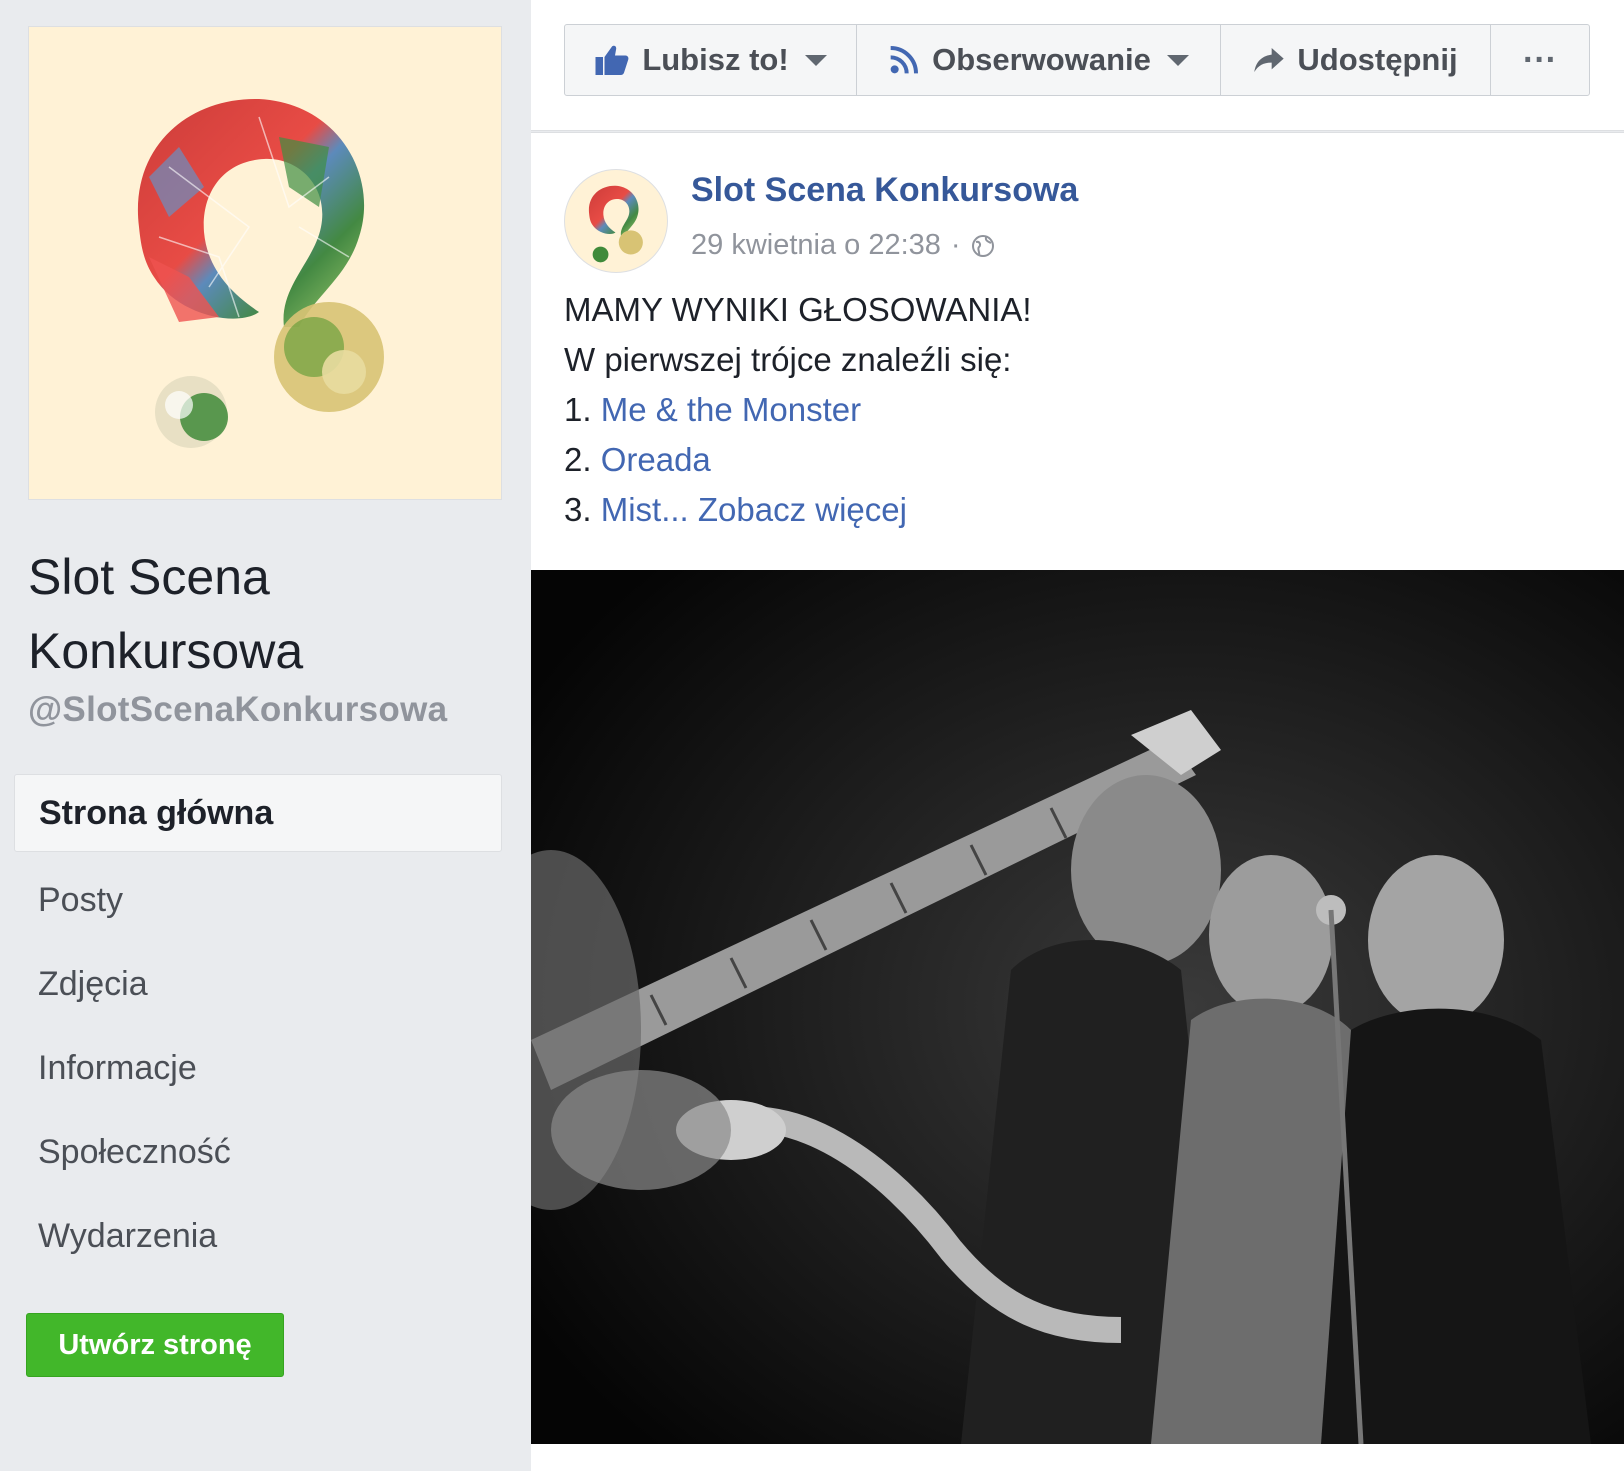 The height and width of the screenshot is (1471, 1624). What do you see at coordinates (788, 359) in the screenshot?
I see `post-line-intro: W pierwszej trójce znaleźli się:` at bounding box center [788, 359].